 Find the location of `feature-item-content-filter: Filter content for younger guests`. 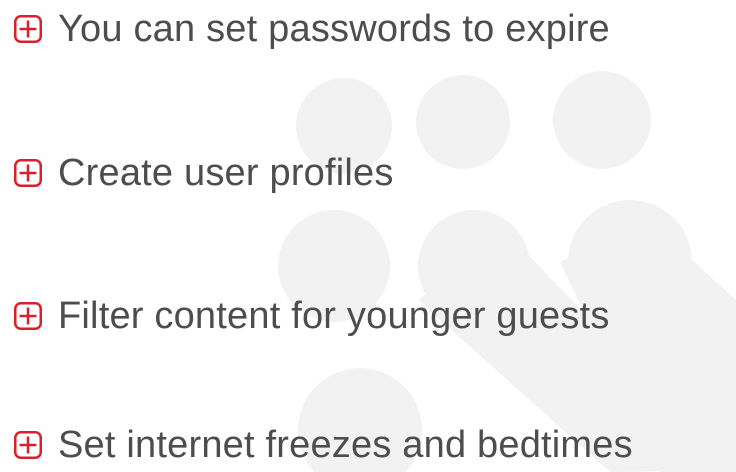

feature-item-content-filter: Filter content for younger guests is located at coordinates (312, 316).